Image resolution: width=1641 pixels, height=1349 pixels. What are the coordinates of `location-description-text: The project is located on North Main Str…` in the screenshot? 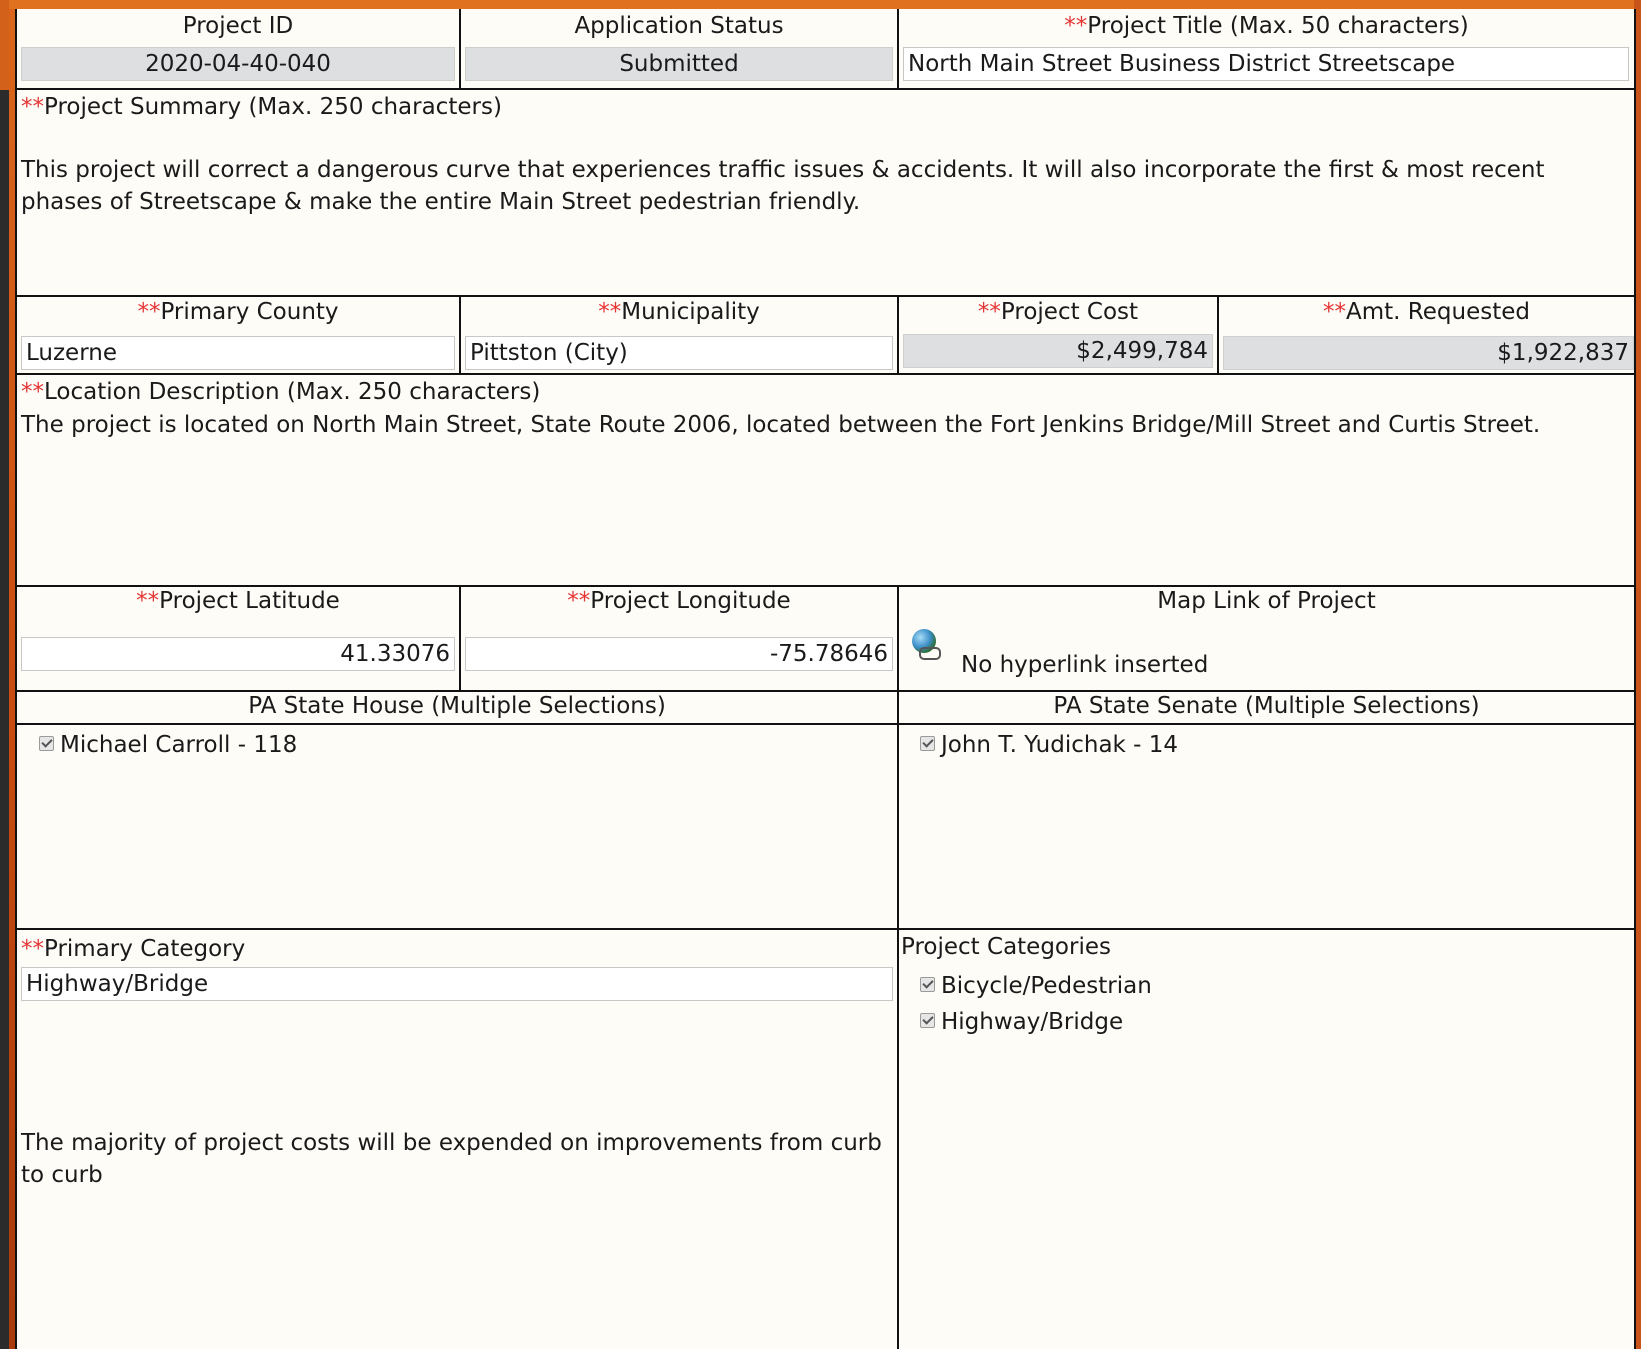 It's located at (791, 425).